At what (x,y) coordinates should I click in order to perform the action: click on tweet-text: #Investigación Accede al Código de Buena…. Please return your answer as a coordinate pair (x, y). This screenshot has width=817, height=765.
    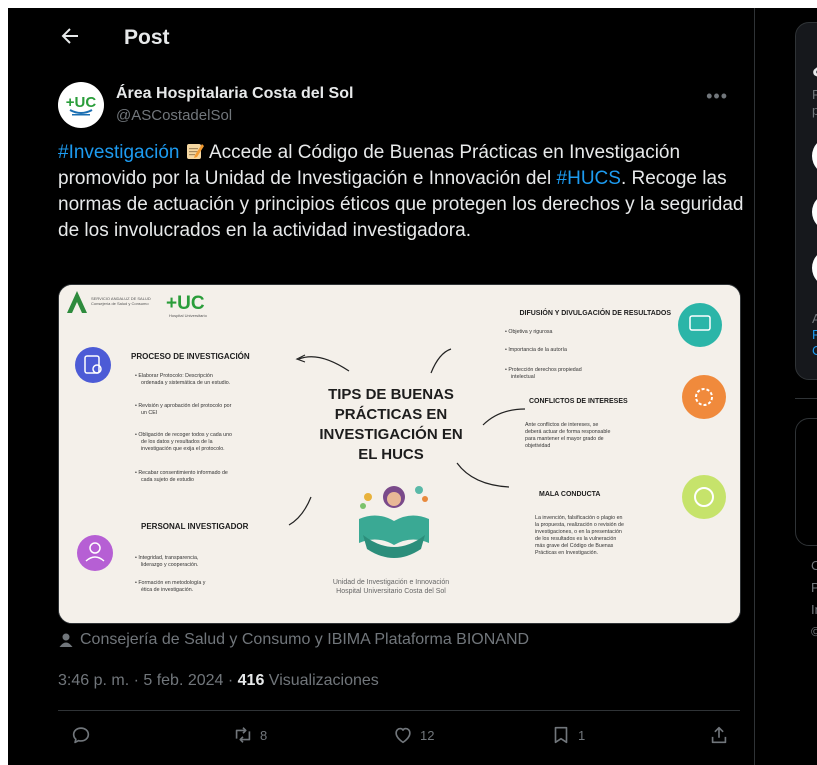
    Looking at the image, I should click on (403, 192).